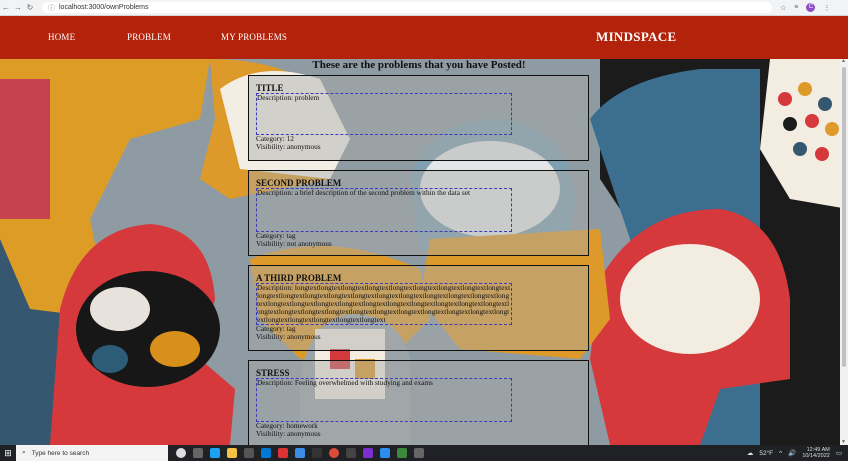 The height and width of the screenshot is (461, 848). What do you see at coordinates (780, 453) in the screenshot?
I see `chevron-up-icon: ^` at bounding box center [780, 453].